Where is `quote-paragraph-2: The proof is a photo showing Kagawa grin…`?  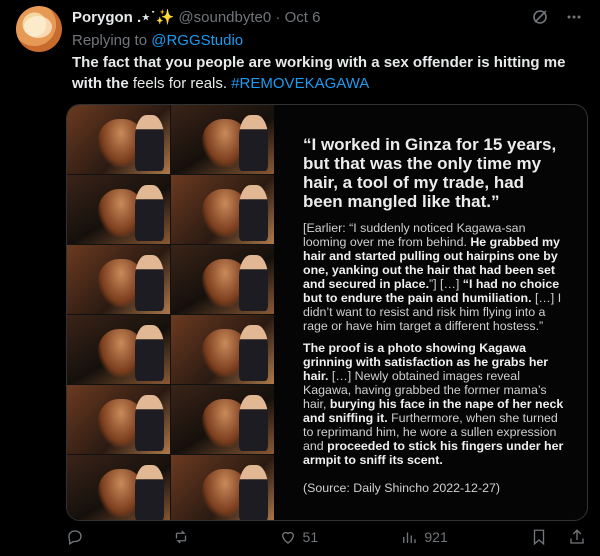
quote-paragraph-2: The proof is a photo showing Kagawa grin… is located at coordinates (434, 404).